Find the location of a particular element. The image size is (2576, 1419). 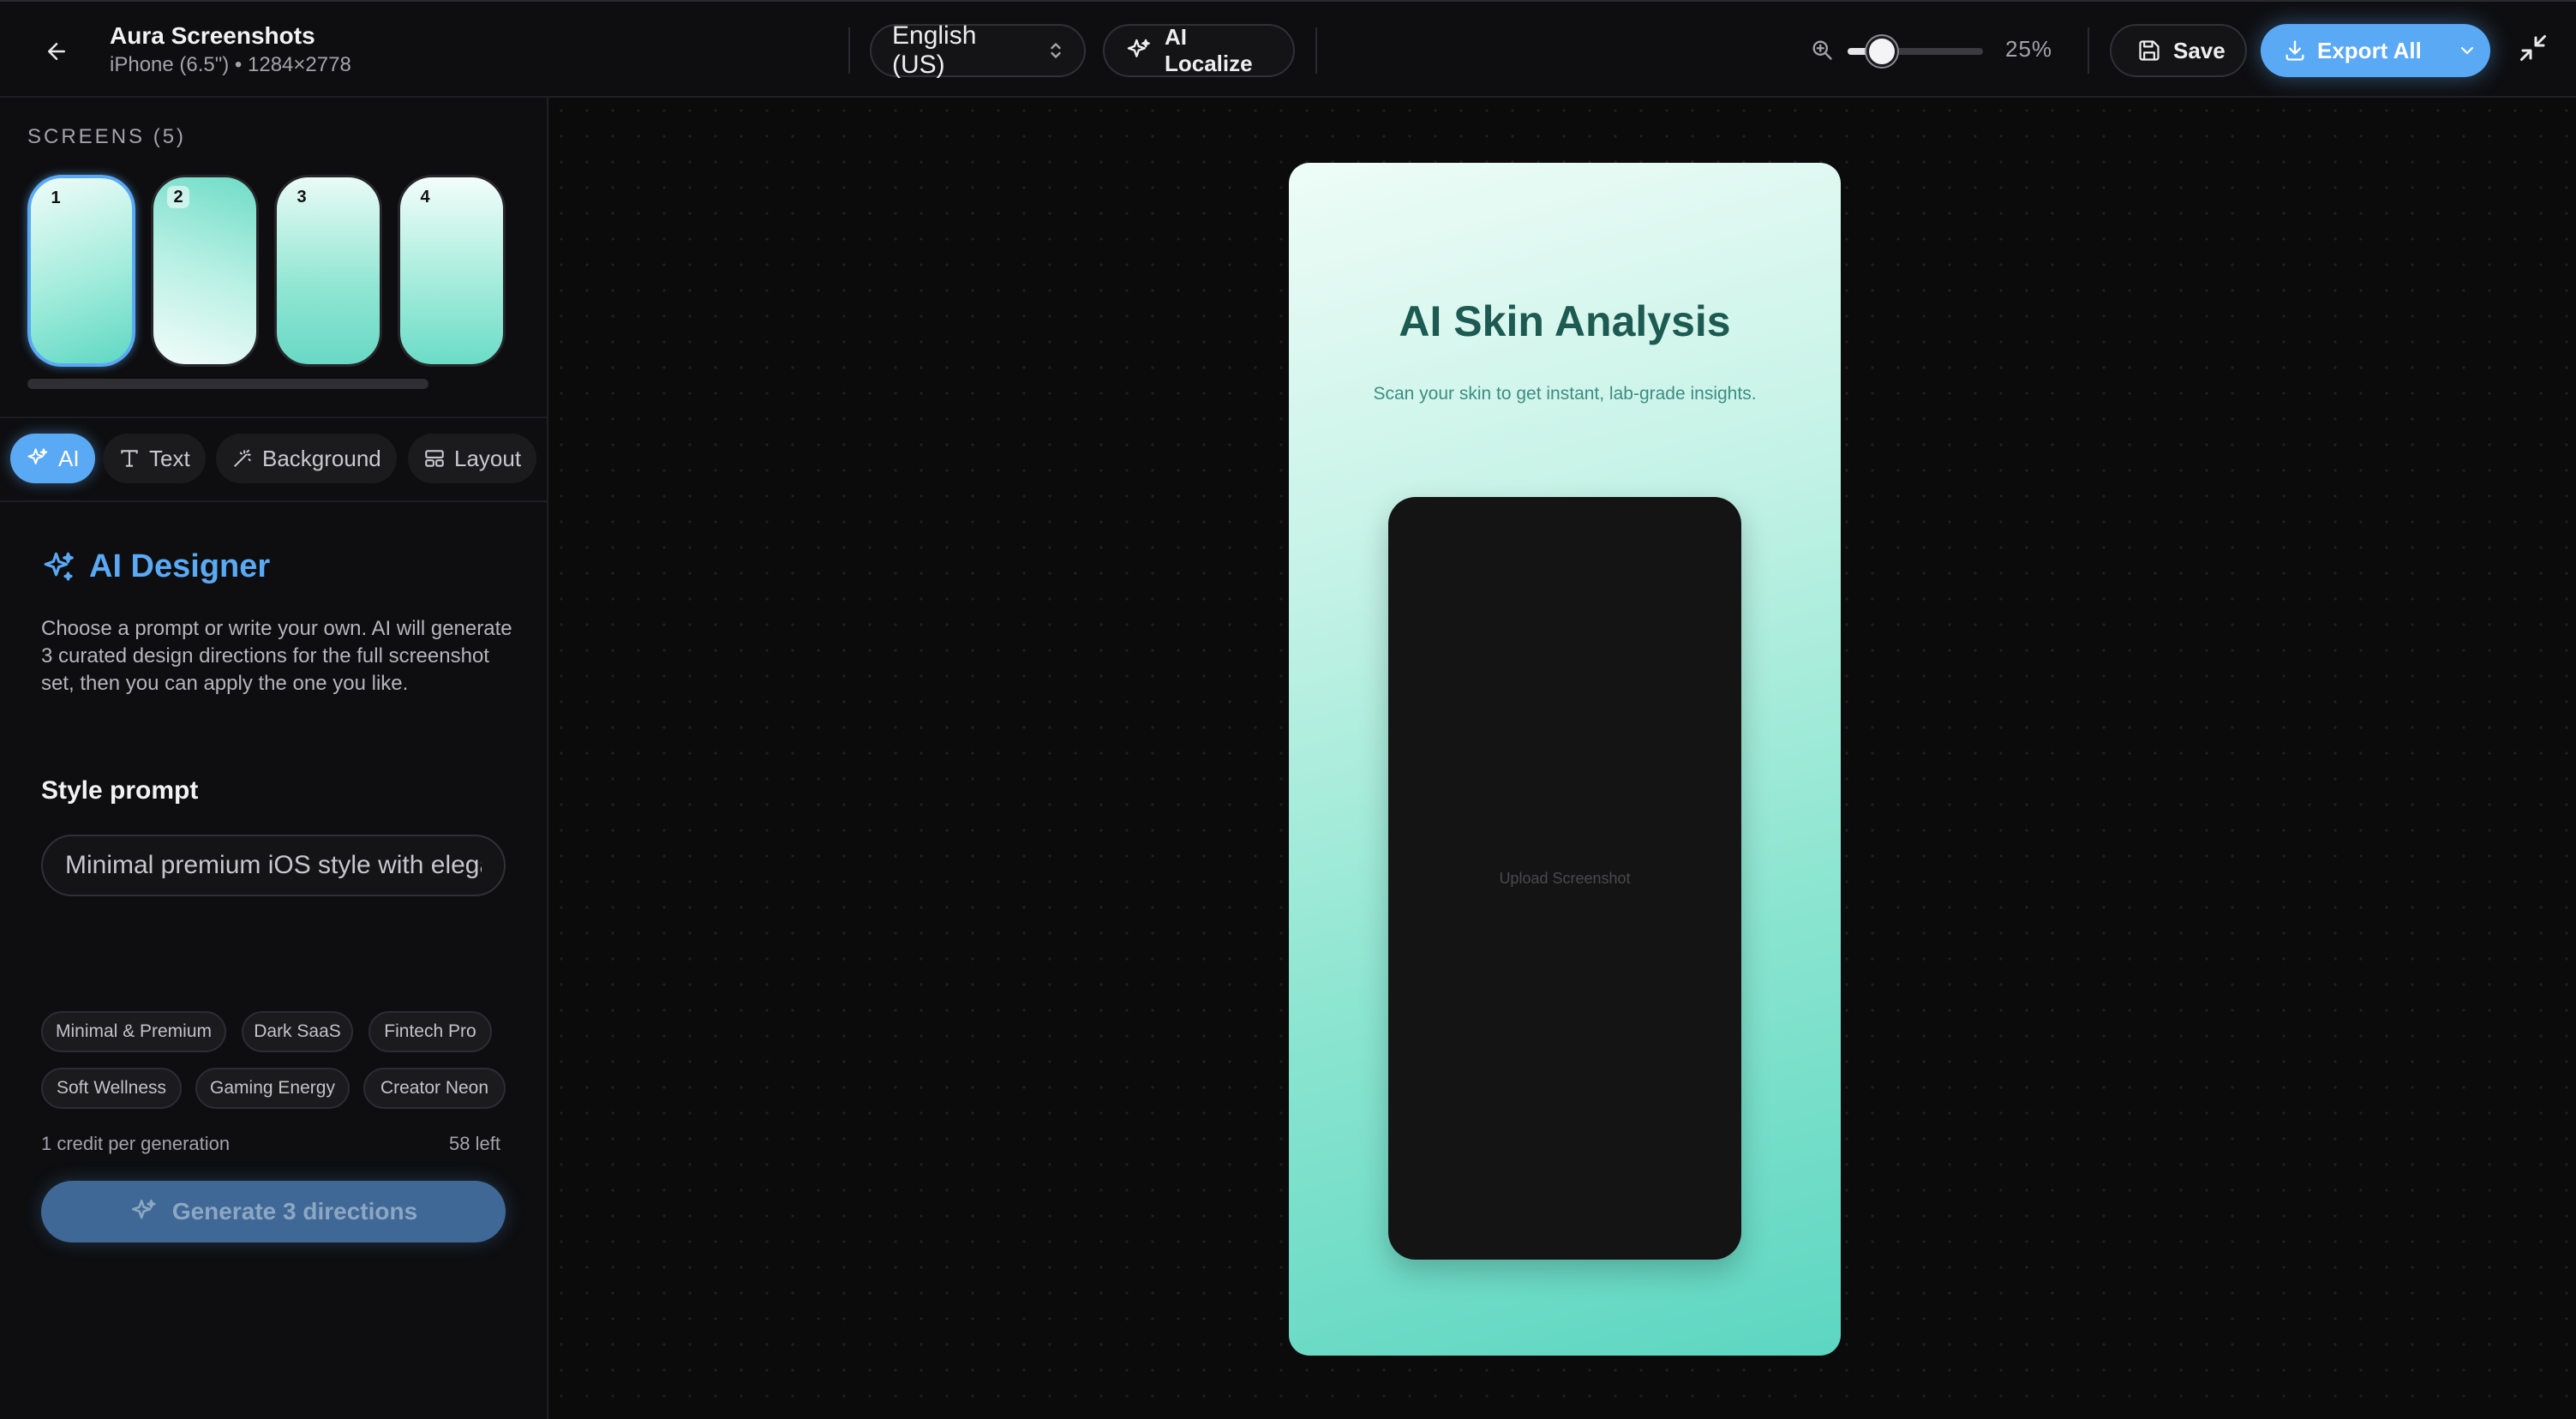

zoom-slider is located at coordinates (1915, 51).